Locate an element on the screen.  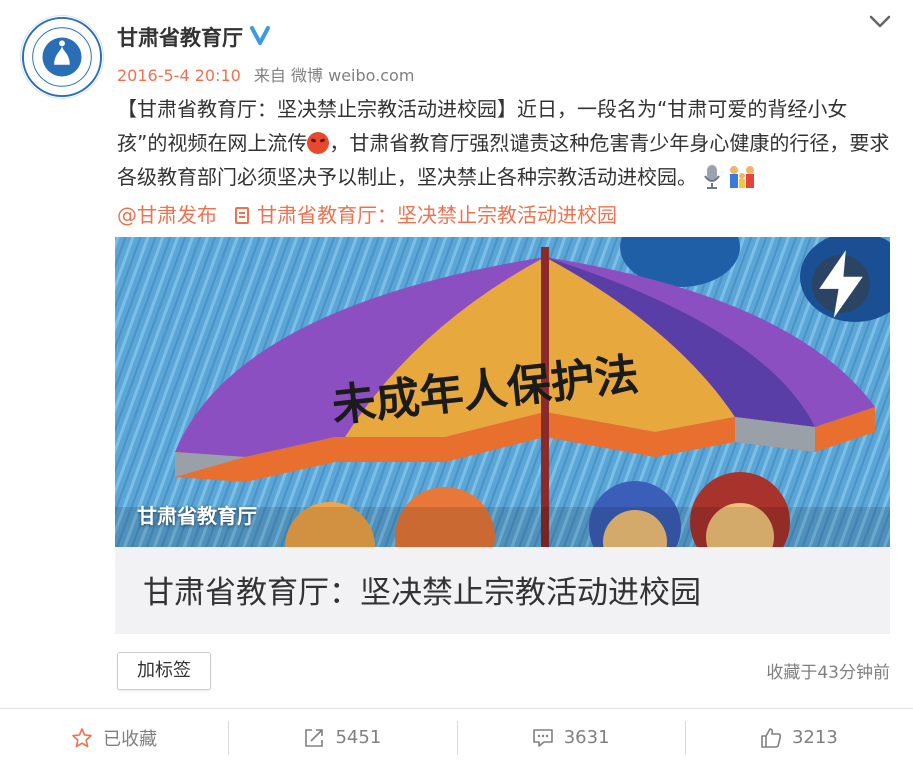
comment-count: 3631 is located at coordinates (586, 737).